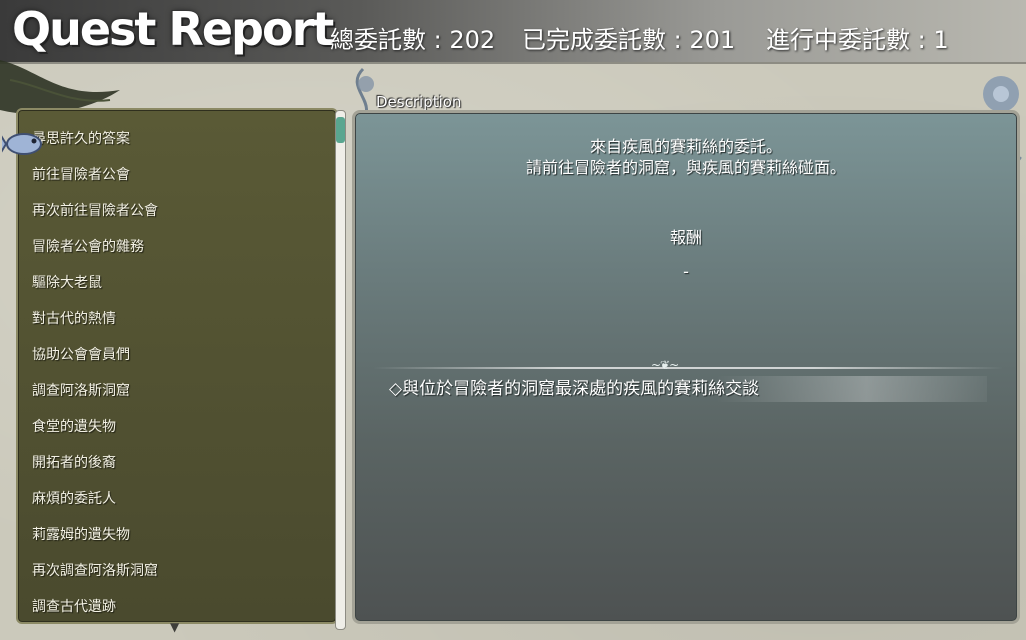 The width and height of the screenshot is (1026, 640). I want to click on total-quests-count: 總委託數 : 202, so click(413, 40).